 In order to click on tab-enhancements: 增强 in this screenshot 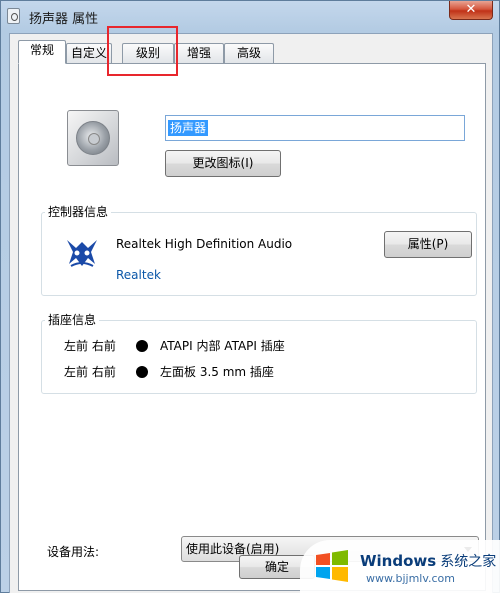, I will do `click(199, 53)`.